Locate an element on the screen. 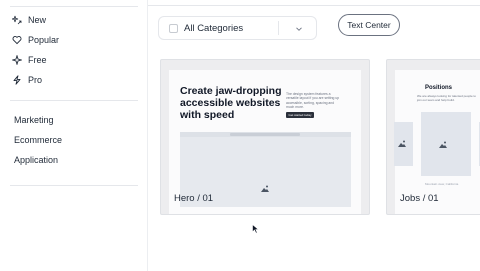  sidebar-item-marketing: Marketing is located at coordinates (34, 120).